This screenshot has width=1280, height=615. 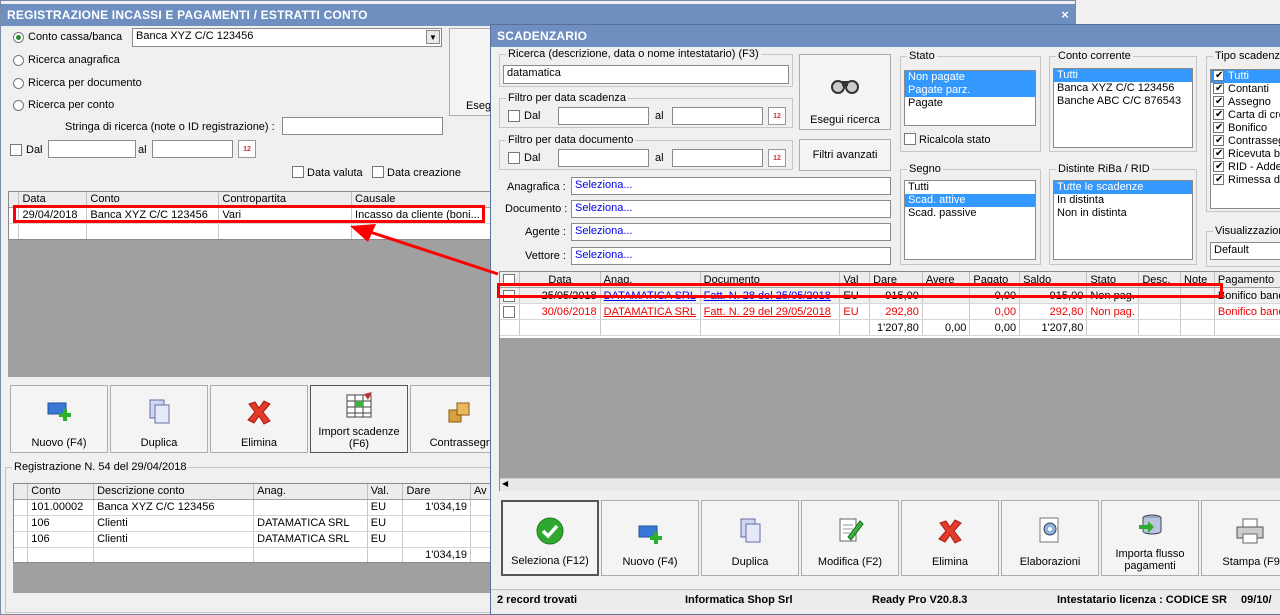 I want to click on ricalcola-checkbox, so click(x=910, y=139).